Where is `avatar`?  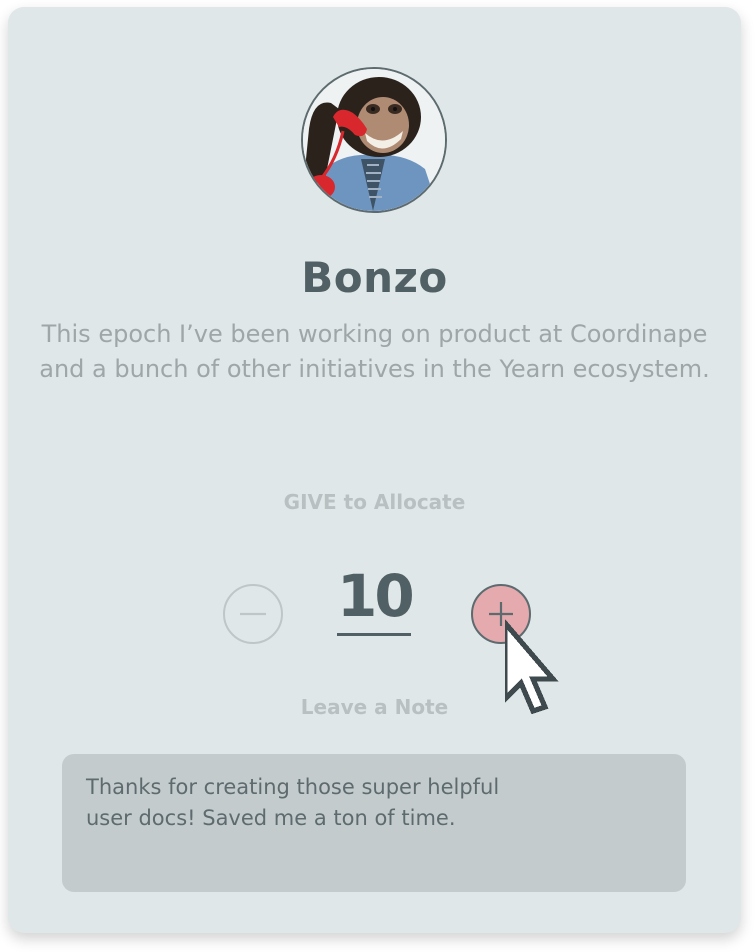
avatar is located at coordinates (374, 140).